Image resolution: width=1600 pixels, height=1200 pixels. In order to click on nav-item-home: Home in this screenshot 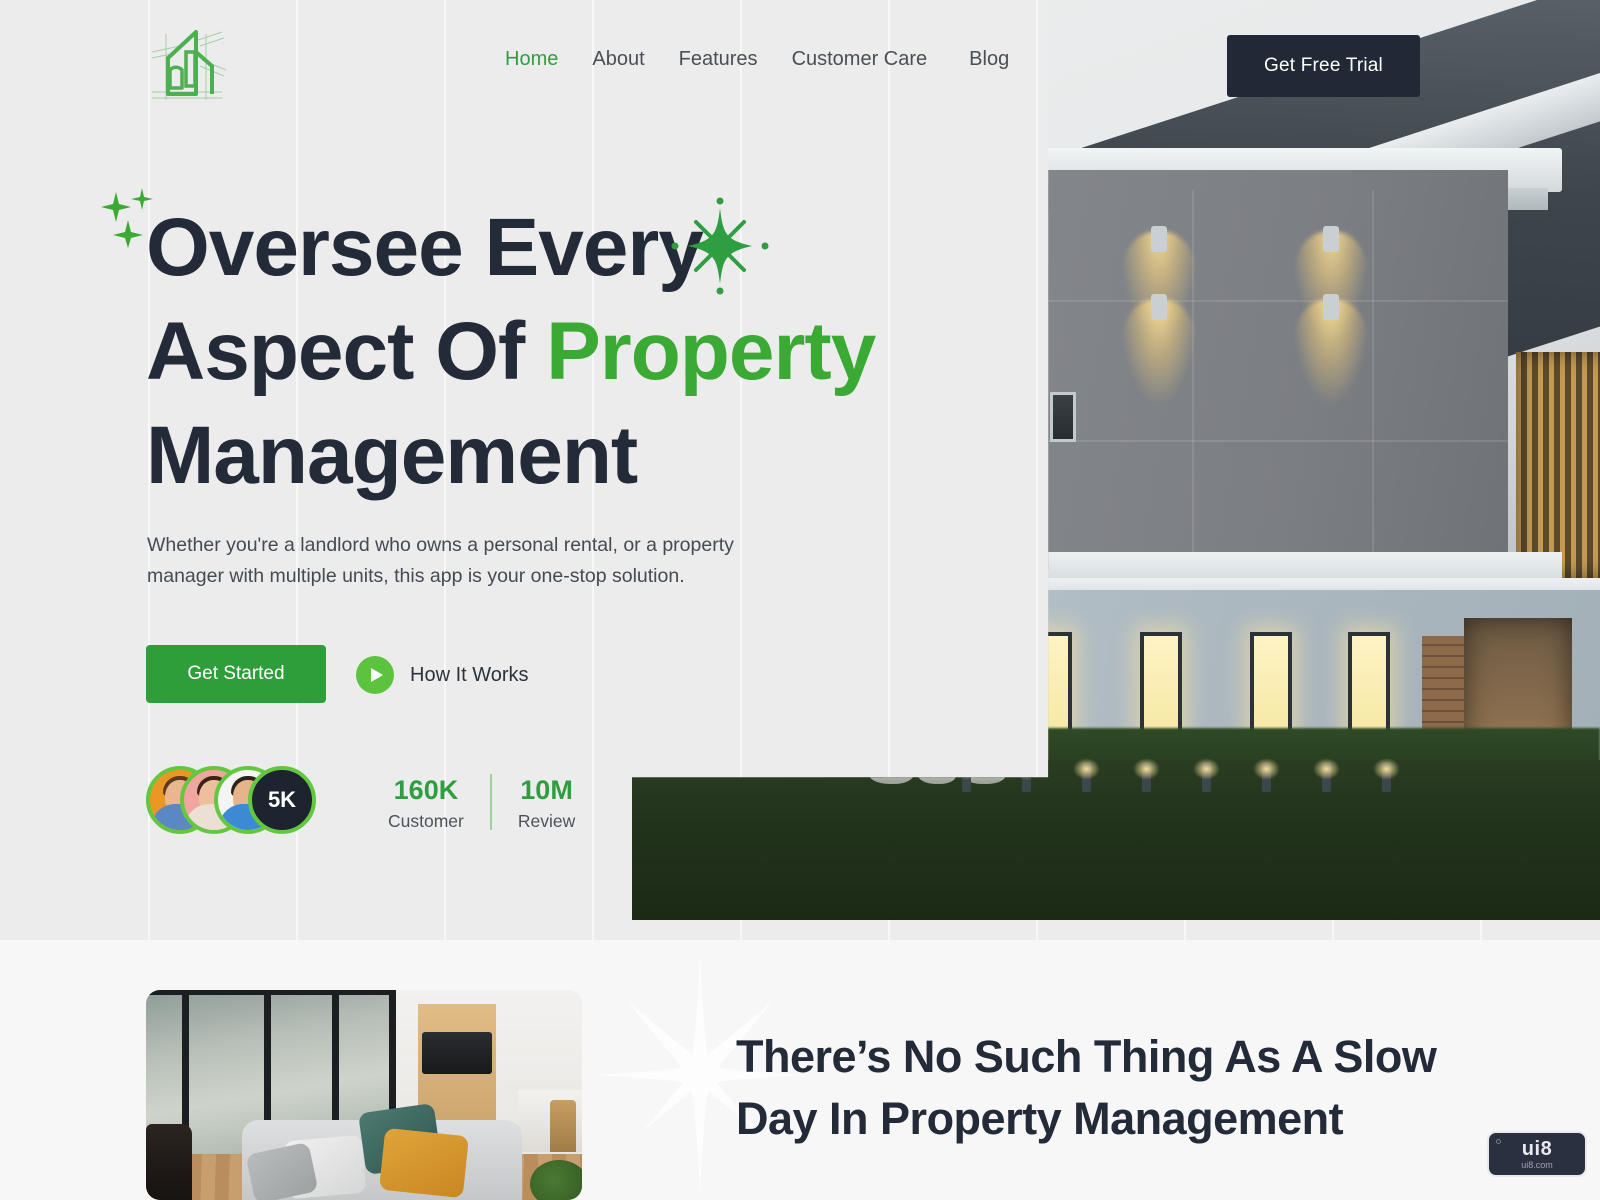, I will do `click(548, 59)`.